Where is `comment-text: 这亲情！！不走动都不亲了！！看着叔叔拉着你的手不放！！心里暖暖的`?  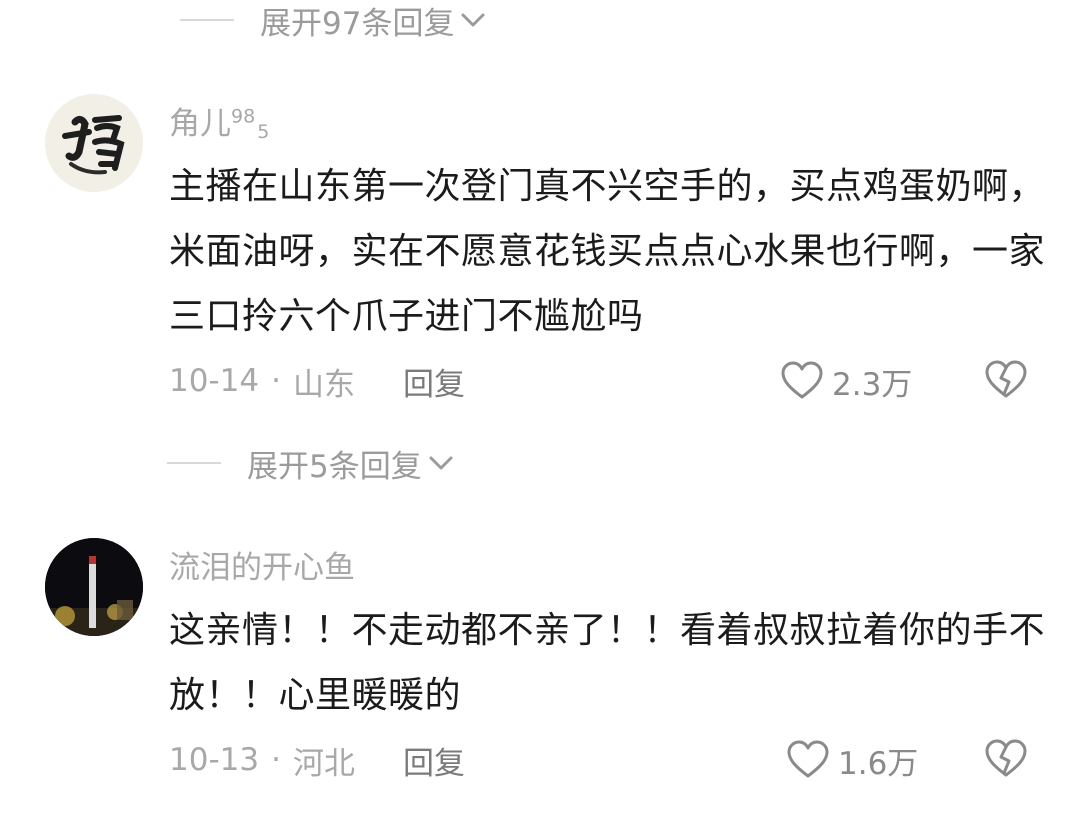
comment-text: 这亲情！！不走动都不亲了！！看着叔叔拉着你的手不放！！心里暖暖的 is located at coordinates (607, 663).